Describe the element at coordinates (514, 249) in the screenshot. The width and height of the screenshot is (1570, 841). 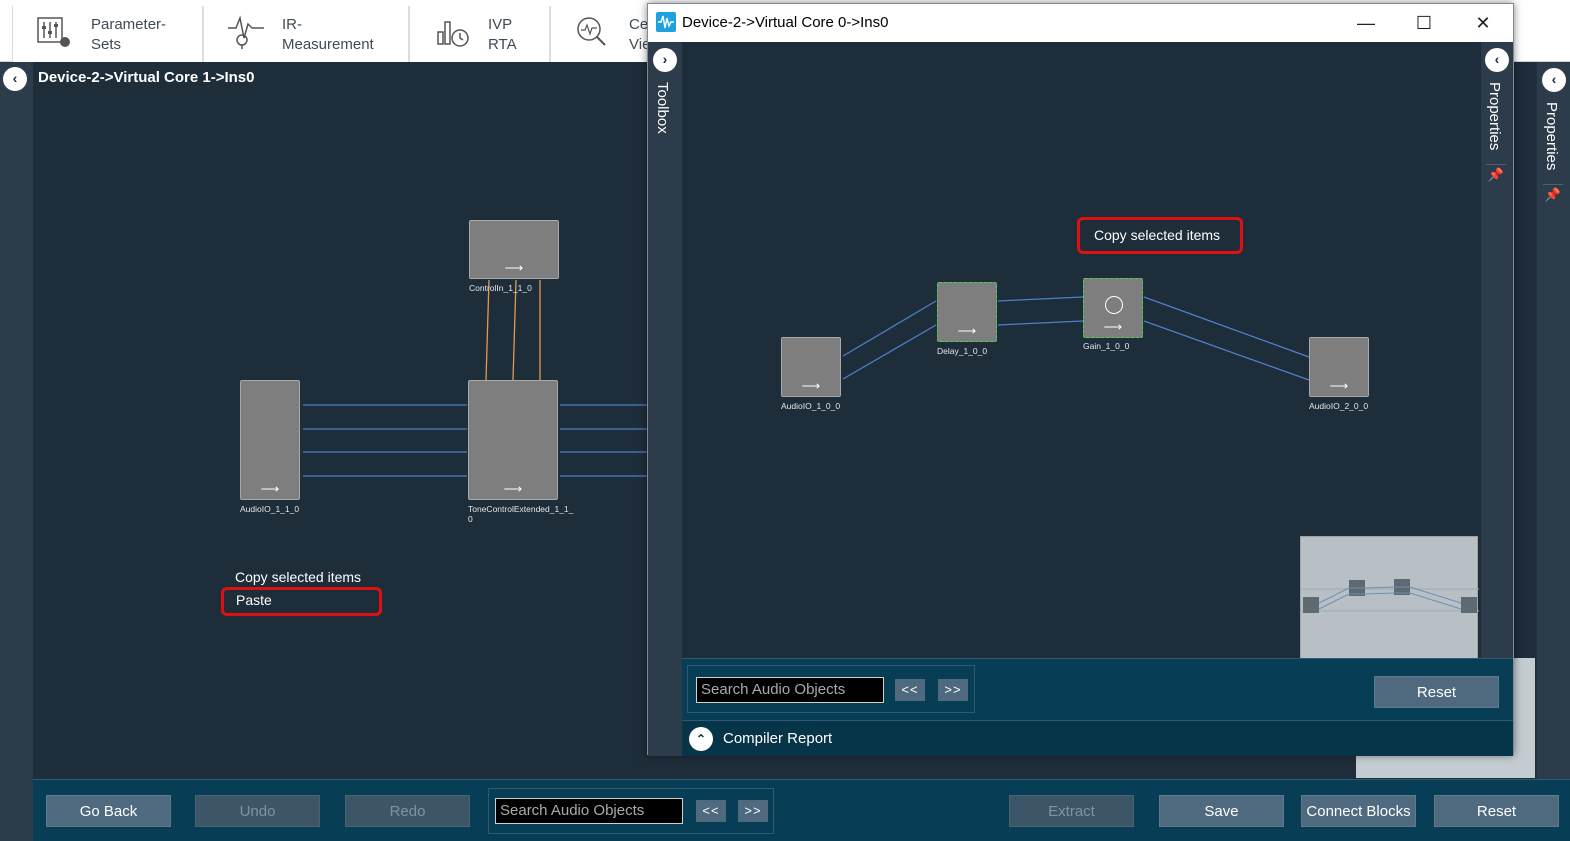
I see `controlin-block: ⟶` at that location.